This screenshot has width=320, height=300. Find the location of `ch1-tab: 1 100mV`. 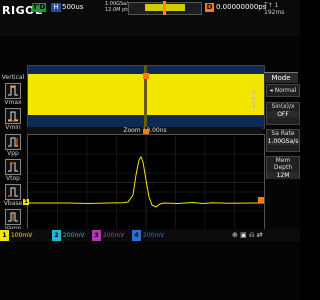

ch1-tab: 1 100mV is located at coordinates (16, 235).